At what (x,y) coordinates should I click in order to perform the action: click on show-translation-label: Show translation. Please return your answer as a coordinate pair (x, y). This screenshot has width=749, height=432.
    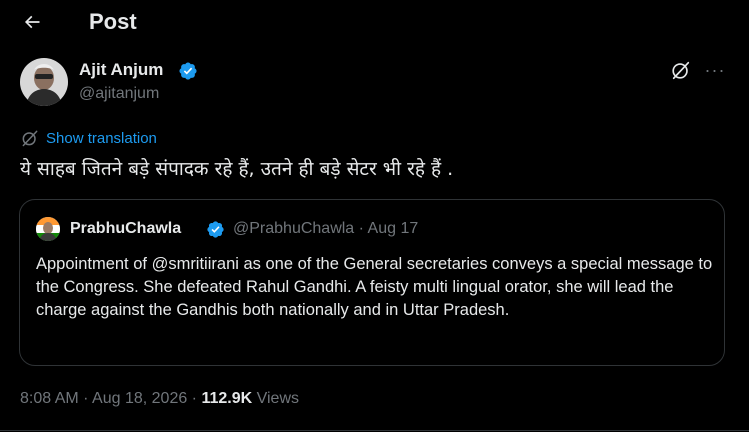
    Looking at the image, I should click on (101, 138).